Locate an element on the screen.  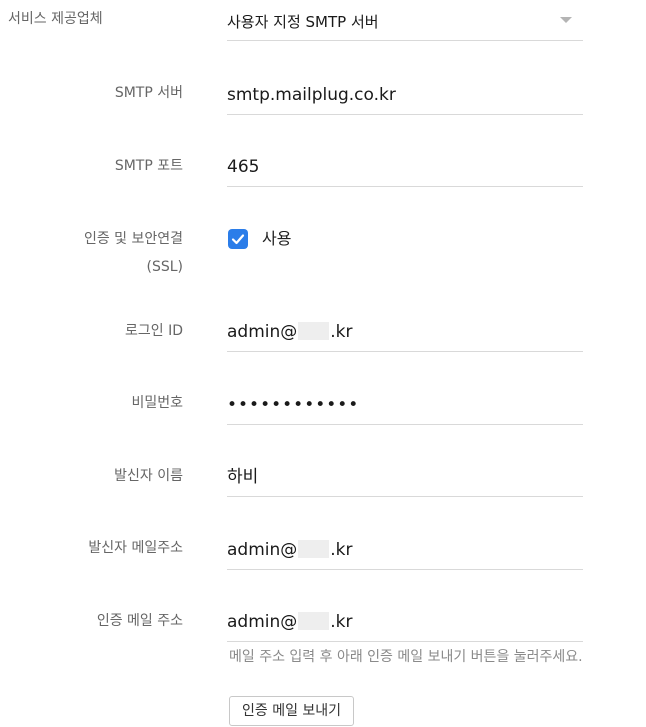
smtp-server-value: smtp.mailplug.co.kr is located at coordinates (311, 95).